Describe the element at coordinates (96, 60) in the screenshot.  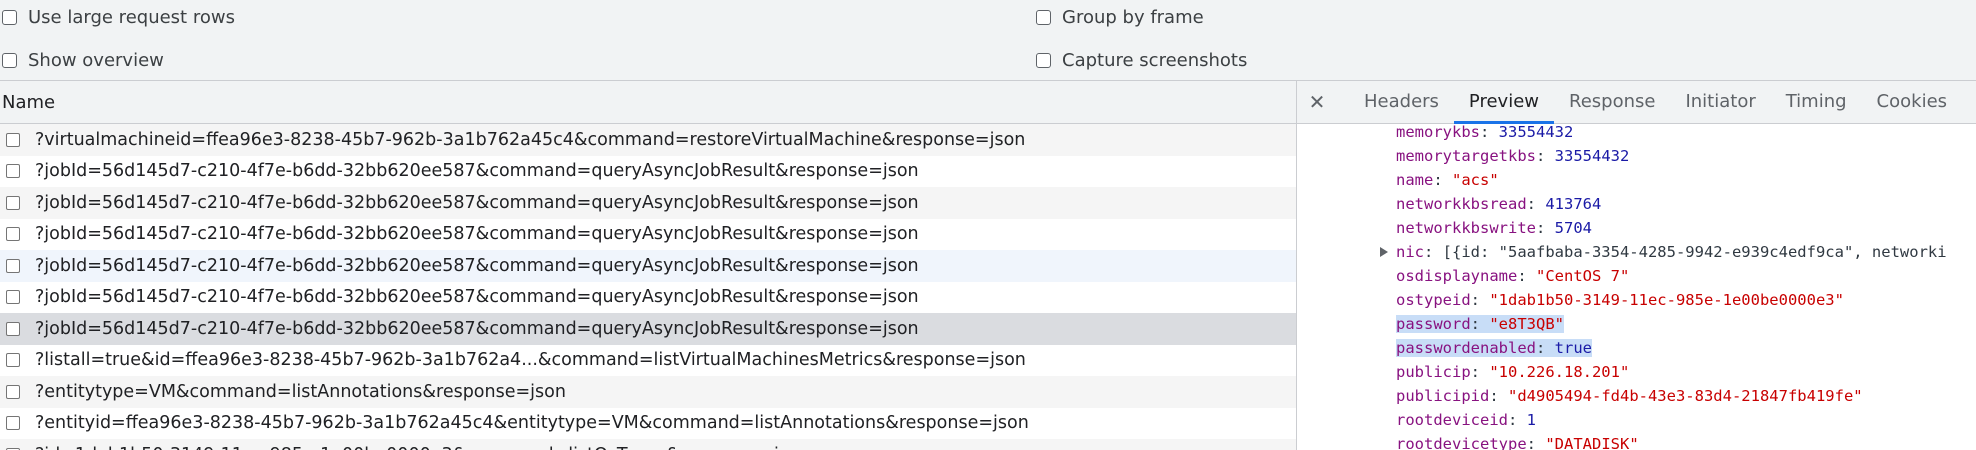
I see `show-overview-label: Show overview` at that location.